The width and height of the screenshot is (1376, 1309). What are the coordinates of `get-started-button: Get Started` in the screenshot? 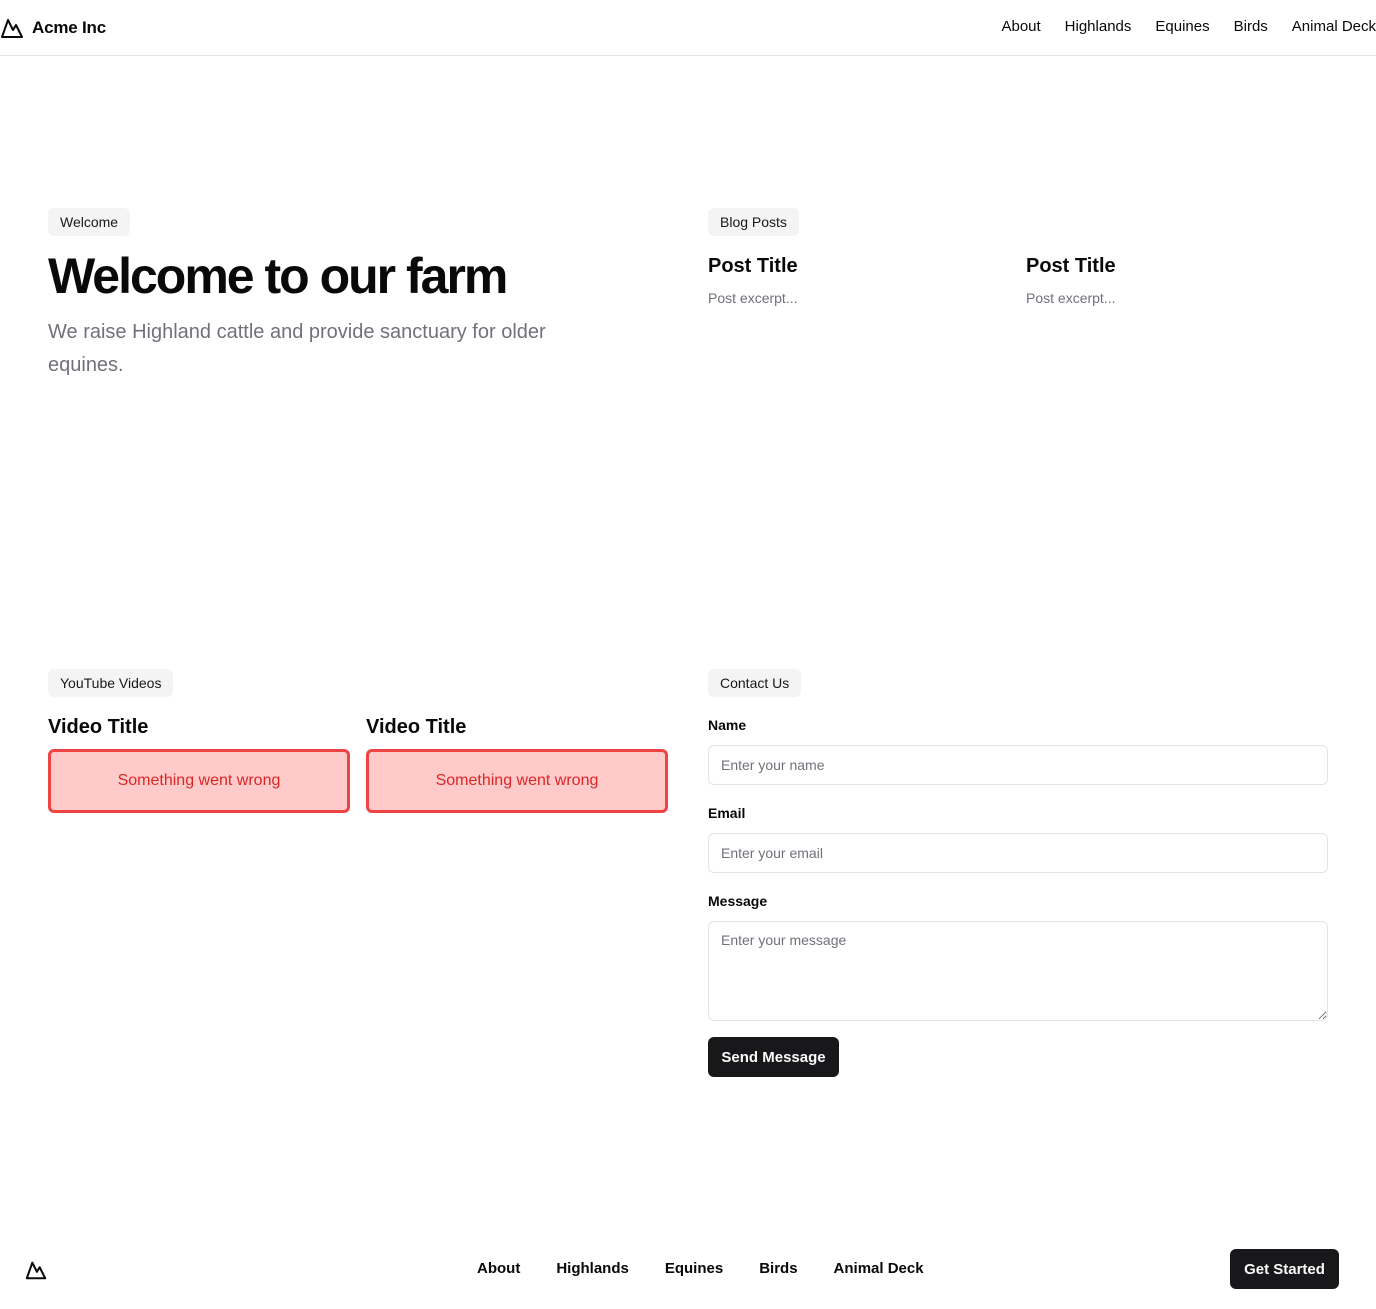 It's located at (1284, 1269).